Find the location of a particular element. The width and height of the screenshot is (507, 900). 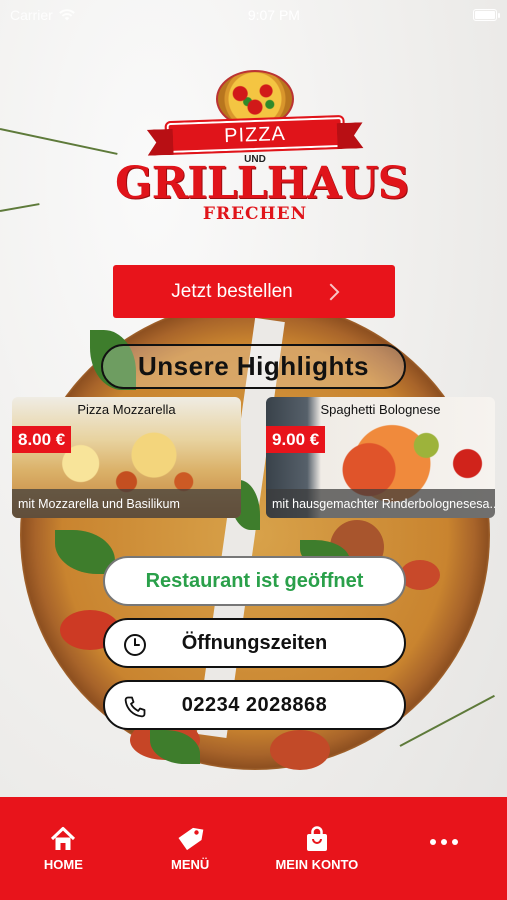

highlights-title: Unsere Highlights is located at coordinates (253, 366).